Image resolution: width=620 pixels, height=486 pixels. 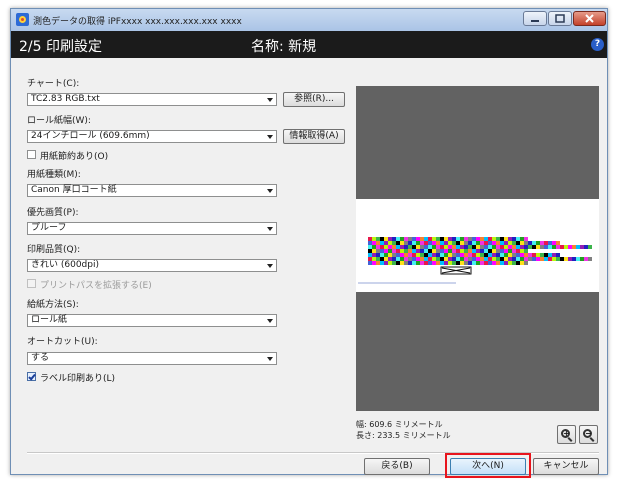 I want to click on priority-value: プルーフ, so click(x=49, y=228).